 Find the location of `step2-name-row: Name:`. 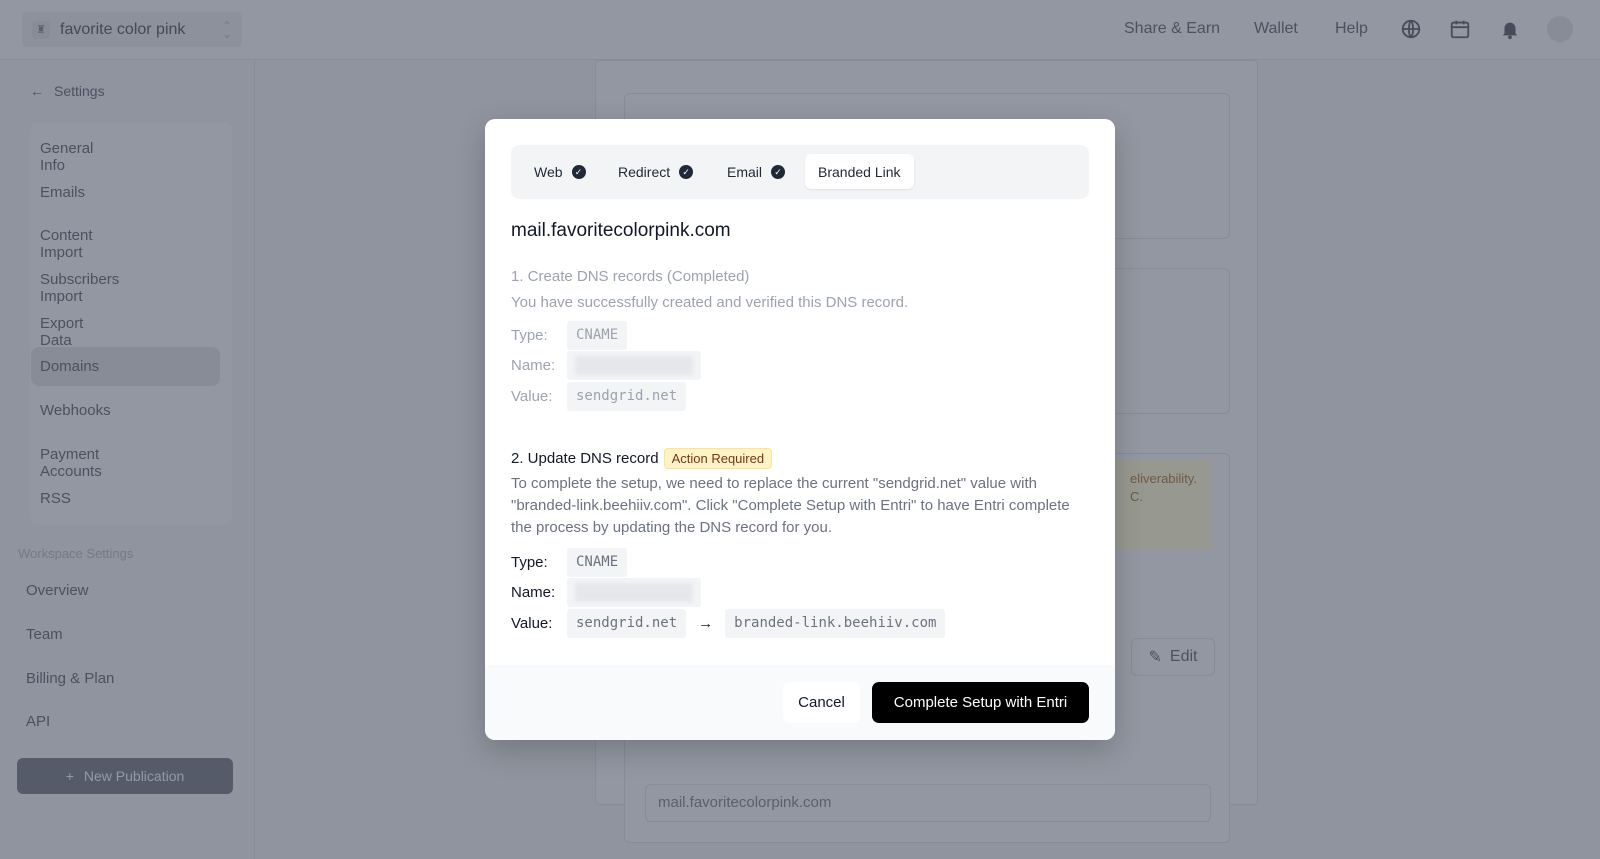

step2-name-row: Name: is located at coordinates (606, 592).